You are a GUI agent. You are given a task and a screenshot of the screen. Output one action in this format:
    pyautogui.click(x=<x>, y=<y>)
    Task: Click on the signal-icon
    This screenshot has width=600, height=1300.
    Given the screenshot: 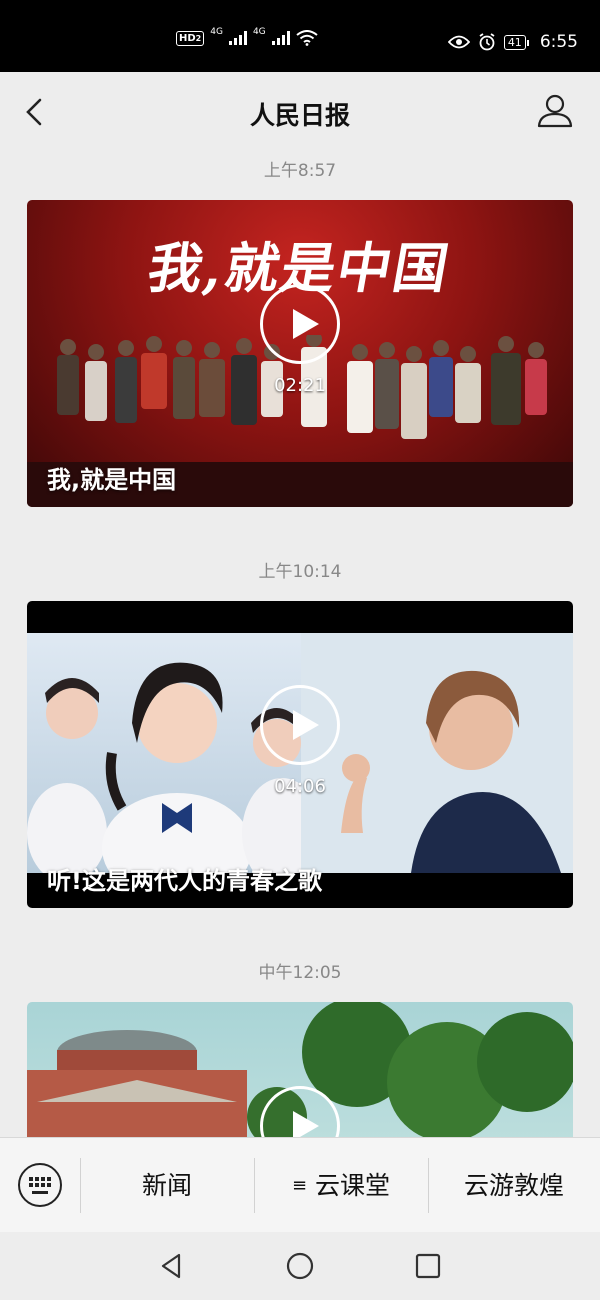 What is the action you would take?
    pyautogui.click(x=237, y=38)
    